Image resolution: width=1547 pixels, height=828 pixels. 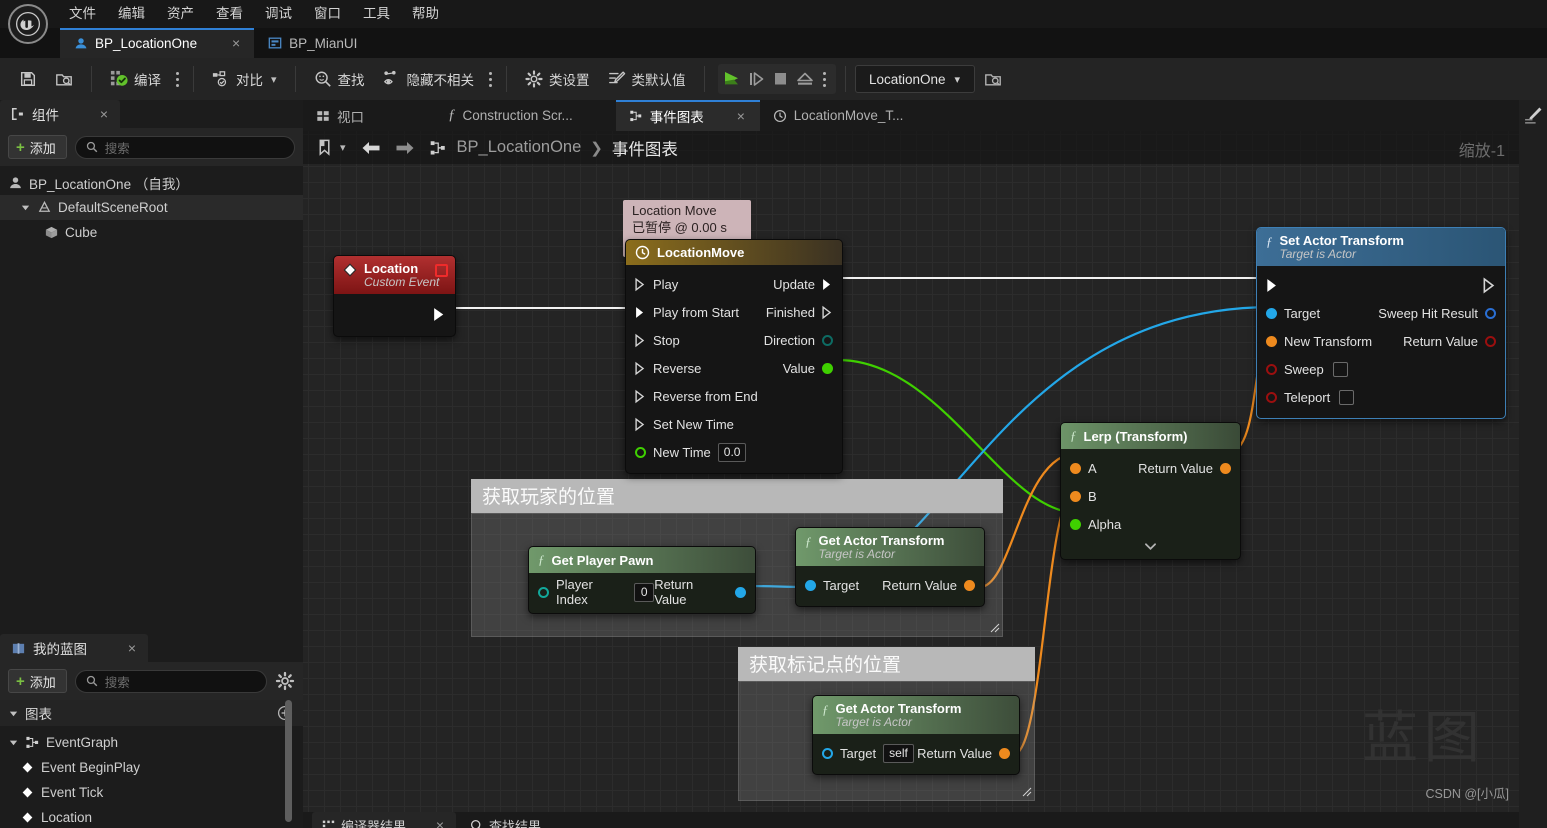 I want to click on play-button, so click(x=733, y=79).